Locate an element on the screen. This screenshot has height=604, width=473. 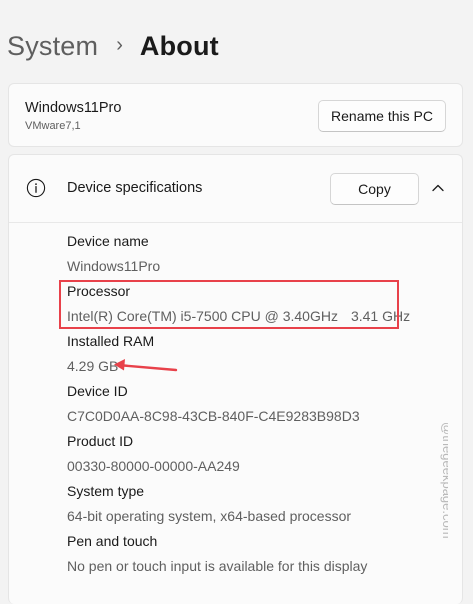
page-title: About is located at coordinates (179, 45).